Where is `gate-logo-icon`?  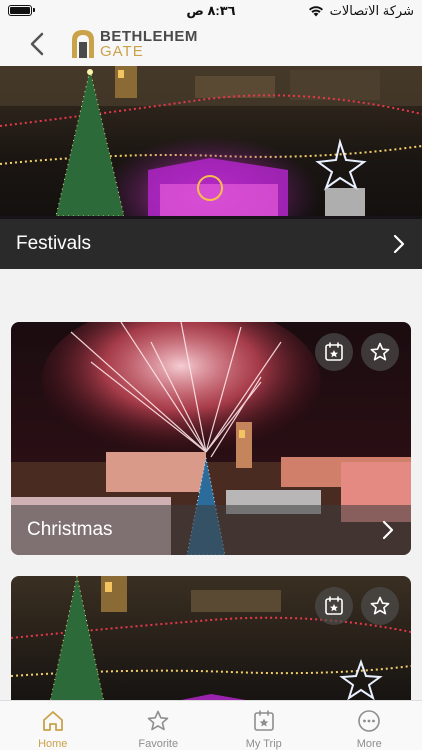
gate-logo-icon is located at coordinates (83, 44).